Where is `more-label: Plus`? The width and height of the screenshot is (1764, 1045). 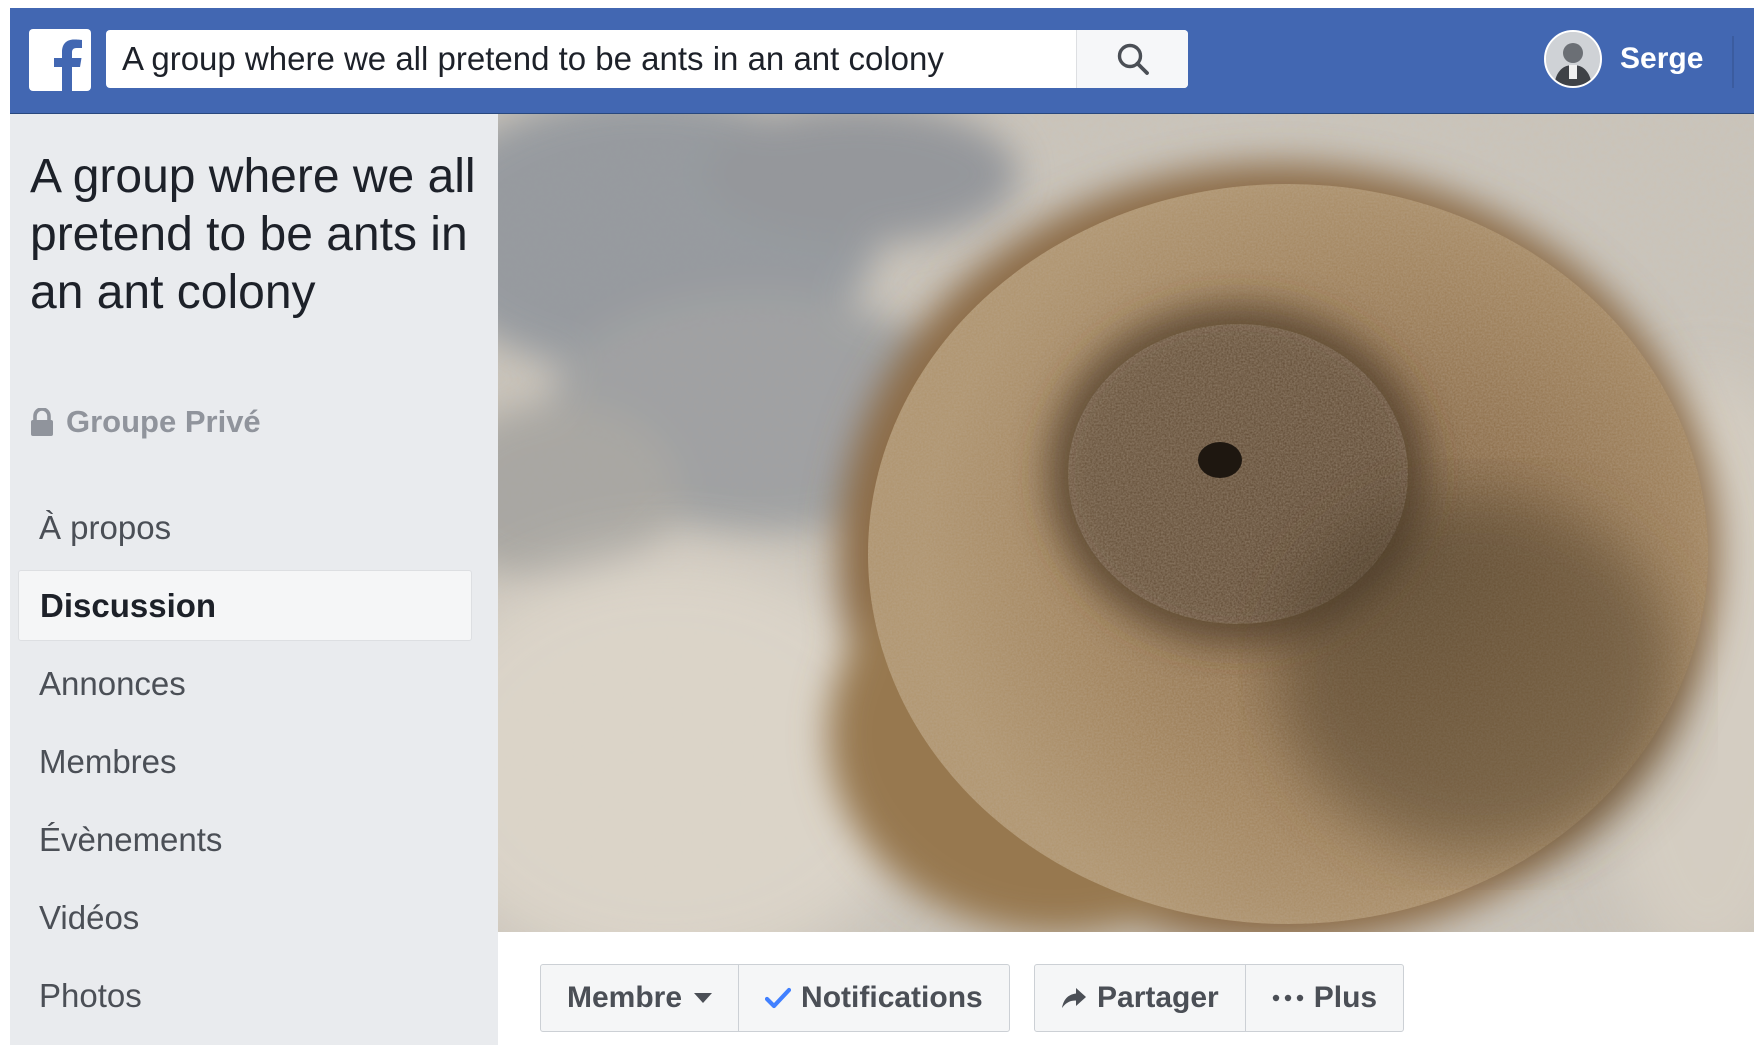 more-label: Plus is located at coordinates (1345, 997).